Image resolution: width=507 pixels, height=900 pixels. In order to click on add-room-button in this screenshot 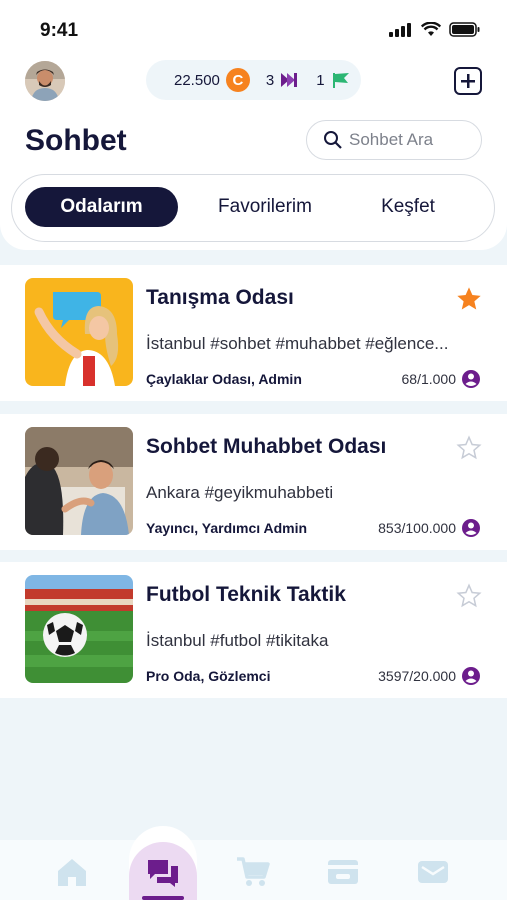, I will do `click(468, 81)`.